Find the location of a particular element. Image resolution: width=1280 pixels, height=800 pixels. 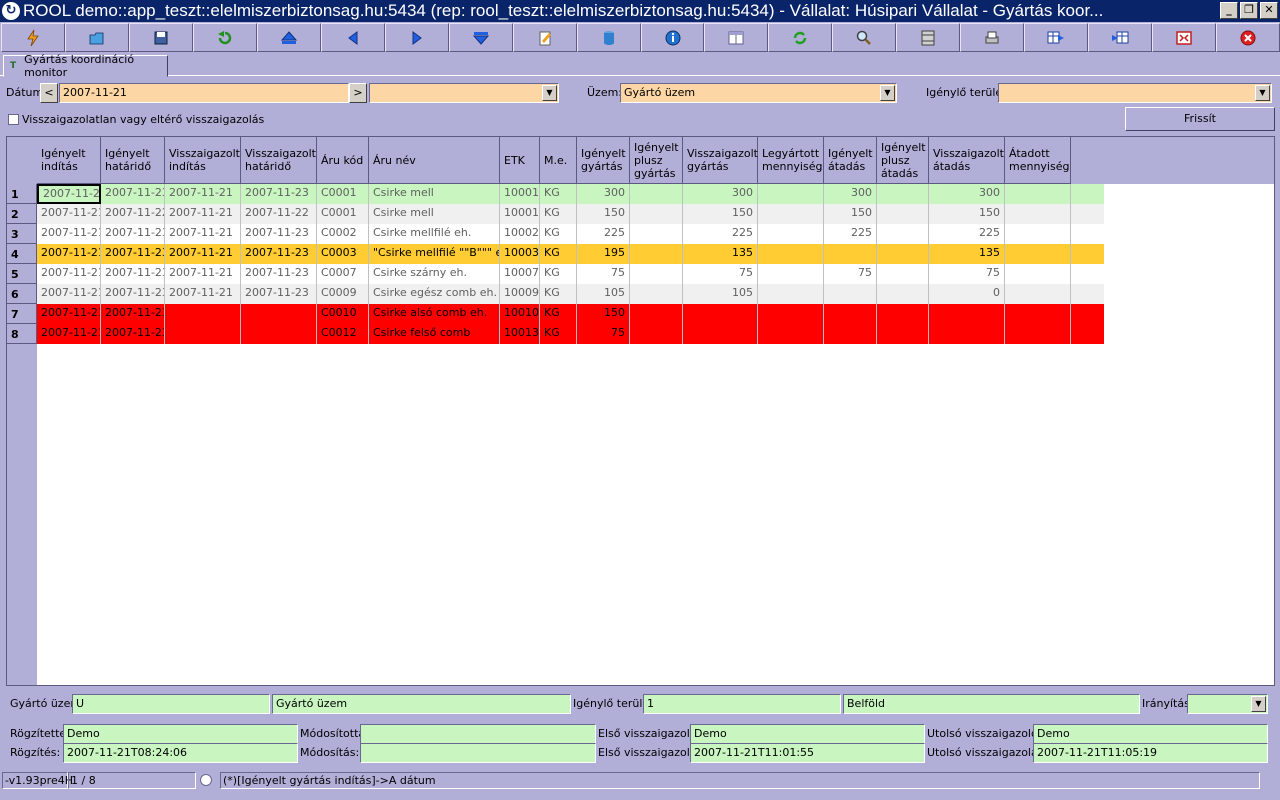

search-button is located at coordinates (864, 37).